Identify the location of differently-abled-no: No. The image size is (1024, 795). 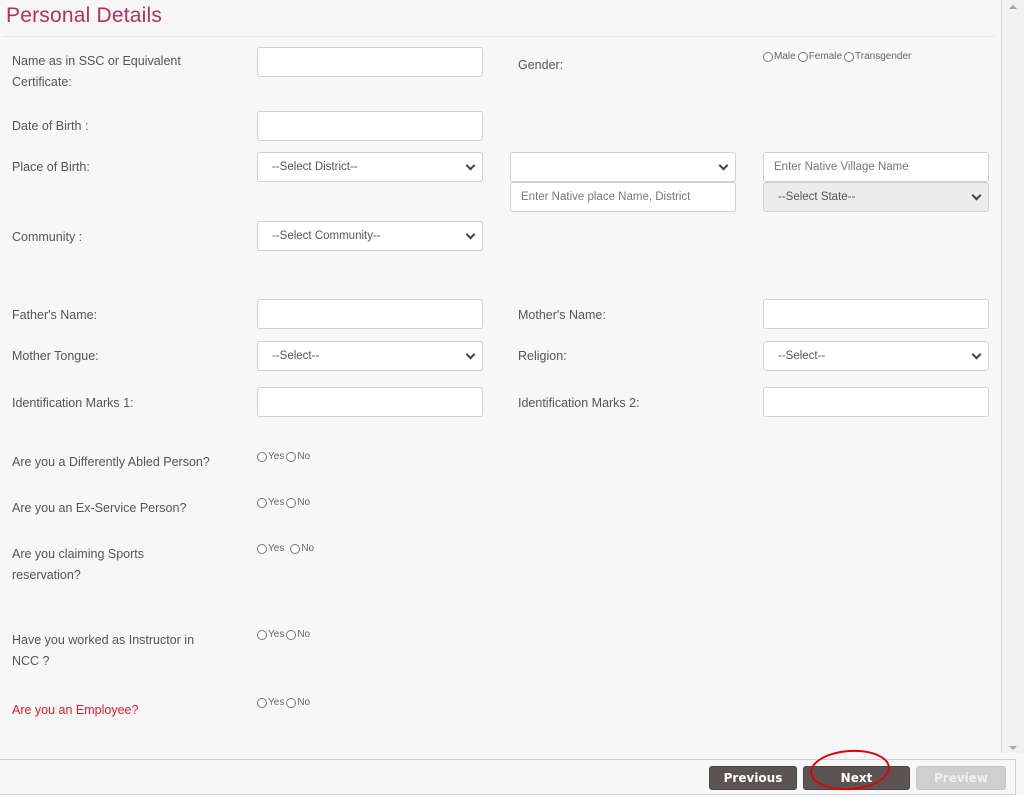
(298, 456).